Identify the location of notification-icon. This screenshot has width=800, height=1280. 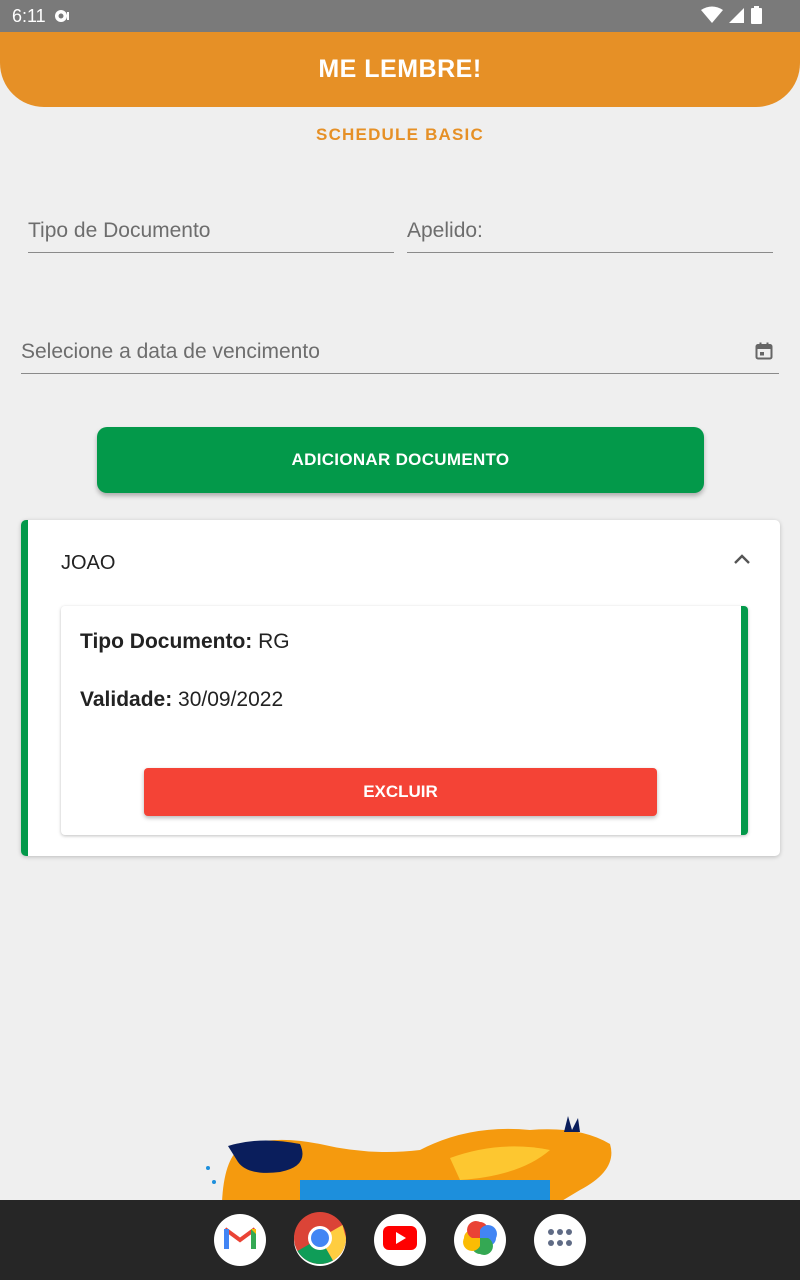
(63, 16).